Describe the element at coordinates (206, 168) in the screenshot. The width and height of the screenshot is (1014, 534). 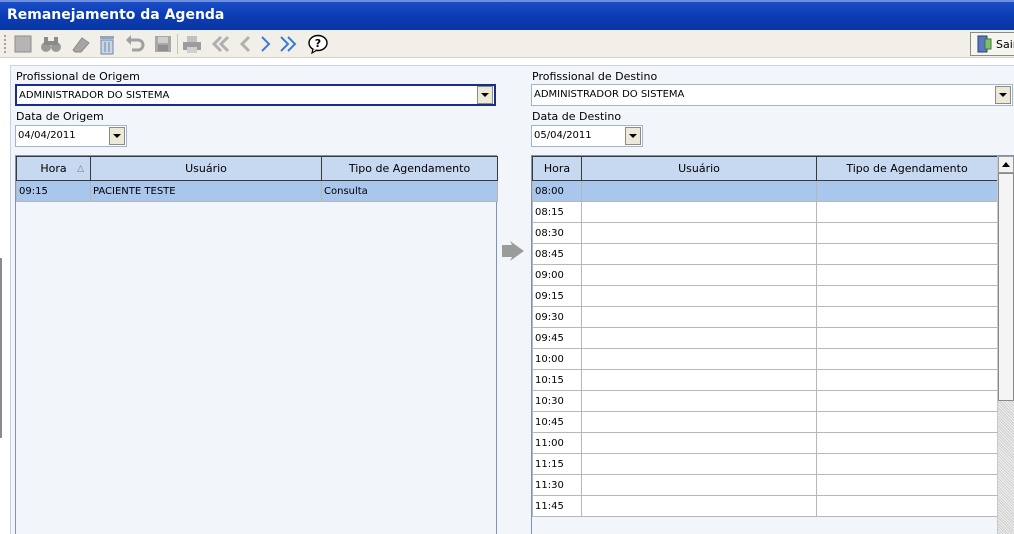
I see `origin-col-usuario: Usuário` at that location.